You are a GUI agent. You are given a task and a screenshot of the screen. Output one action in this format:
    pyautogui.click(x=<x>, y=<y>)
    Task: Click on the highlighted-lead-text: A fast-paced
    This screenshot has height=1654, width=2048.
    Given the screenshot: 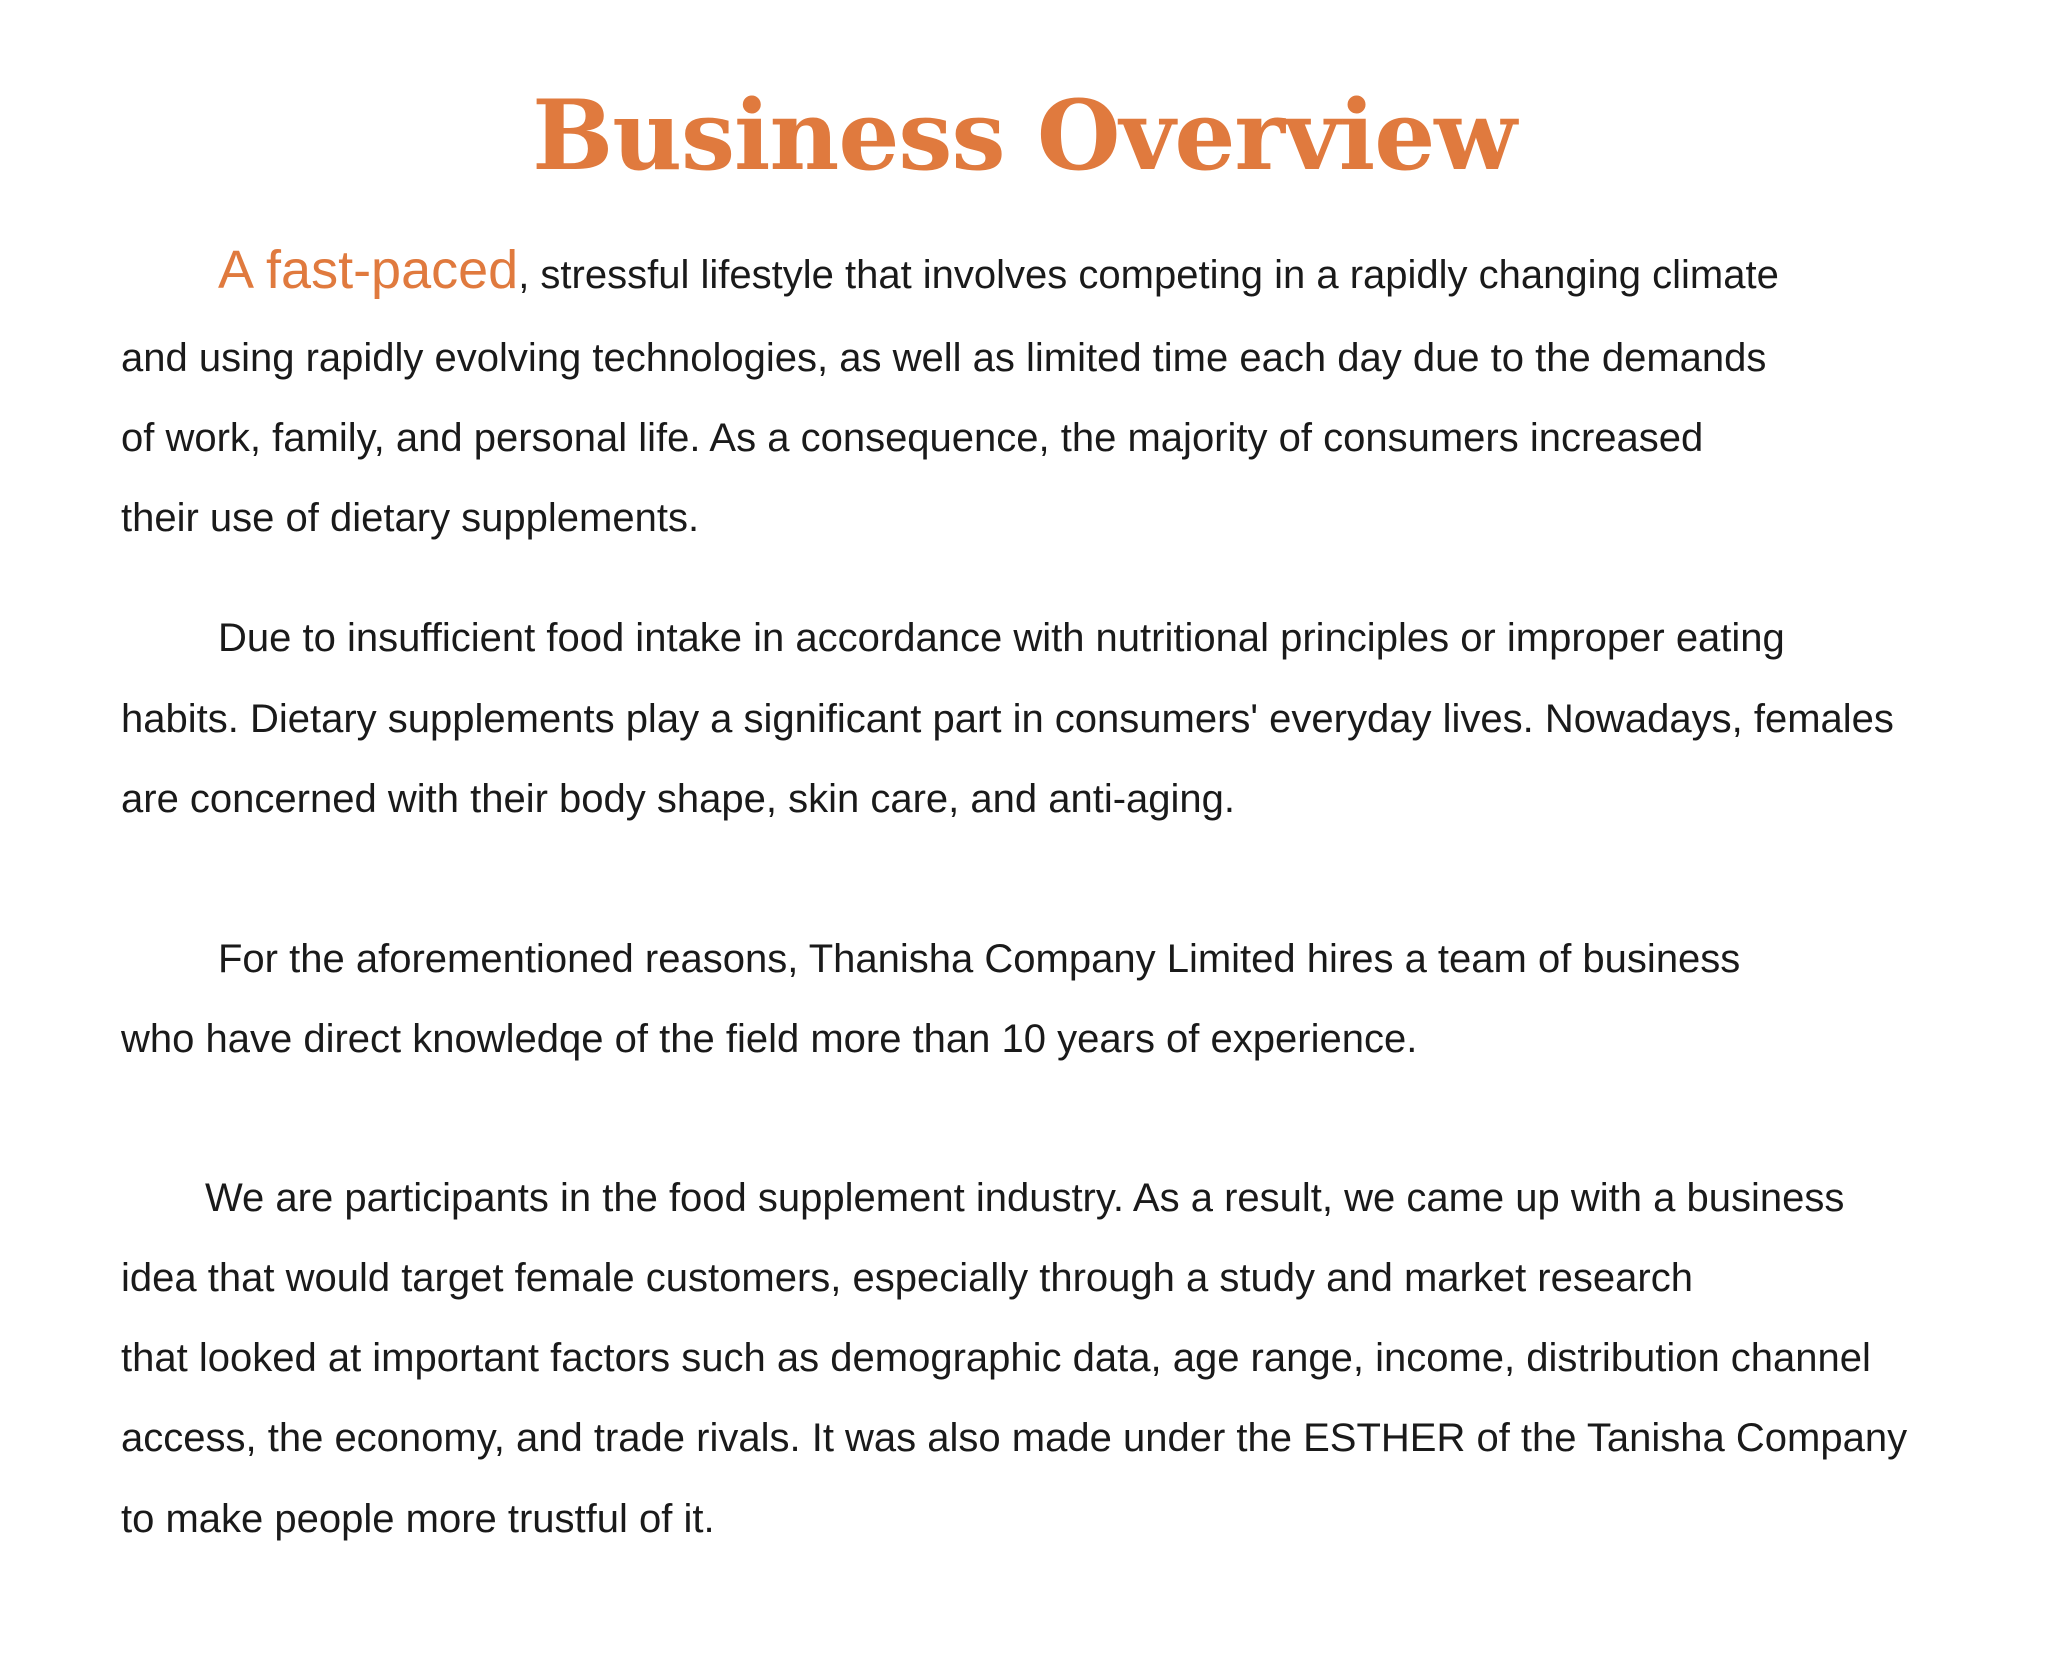 What is the action you would take?
    pyautogui.click(x=368, y=270)
    